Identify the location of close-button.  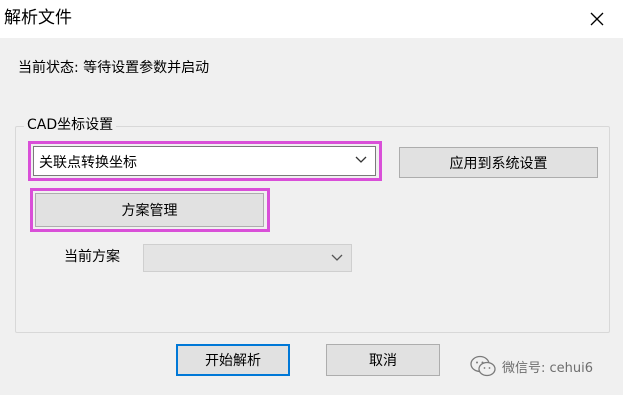
(597, 19).